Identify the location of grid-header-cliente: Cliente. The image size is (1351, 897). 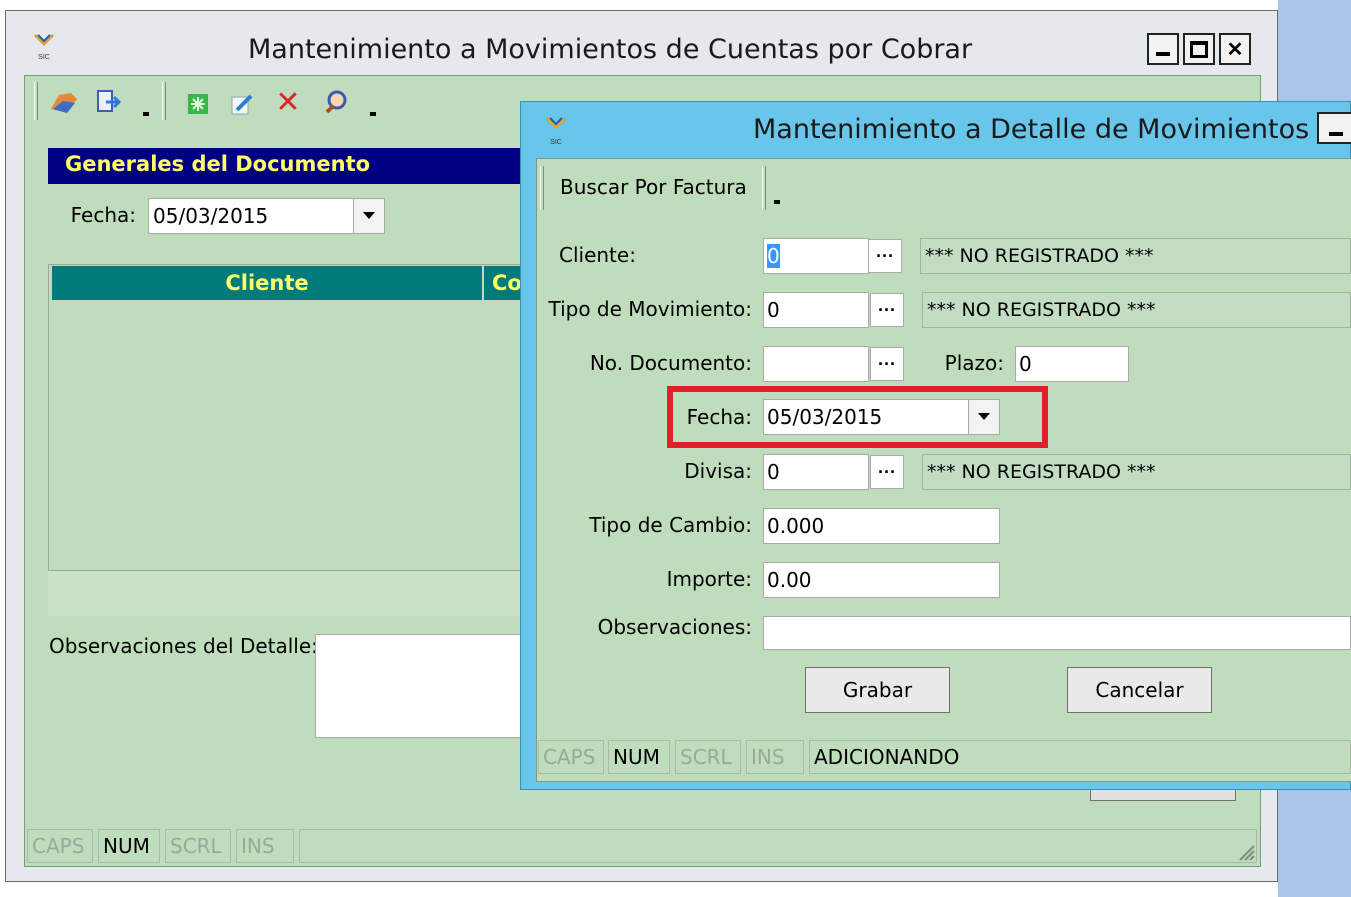
(267, 283).